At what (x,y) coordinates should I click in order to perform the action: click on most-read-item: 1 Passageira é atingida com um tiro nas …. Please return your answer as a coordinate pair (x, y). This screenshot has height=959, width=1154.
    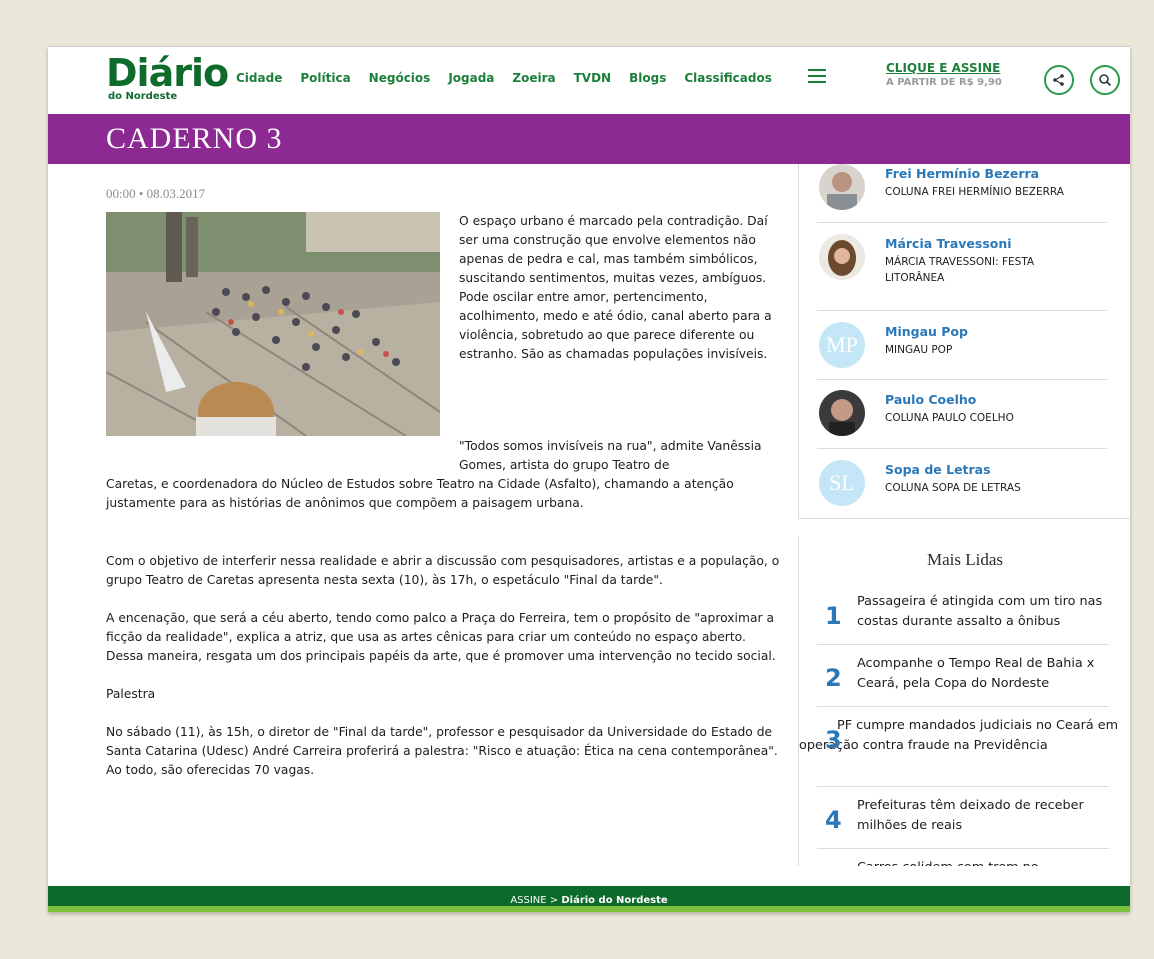
    Looking at the image, I should click on (965, 612).